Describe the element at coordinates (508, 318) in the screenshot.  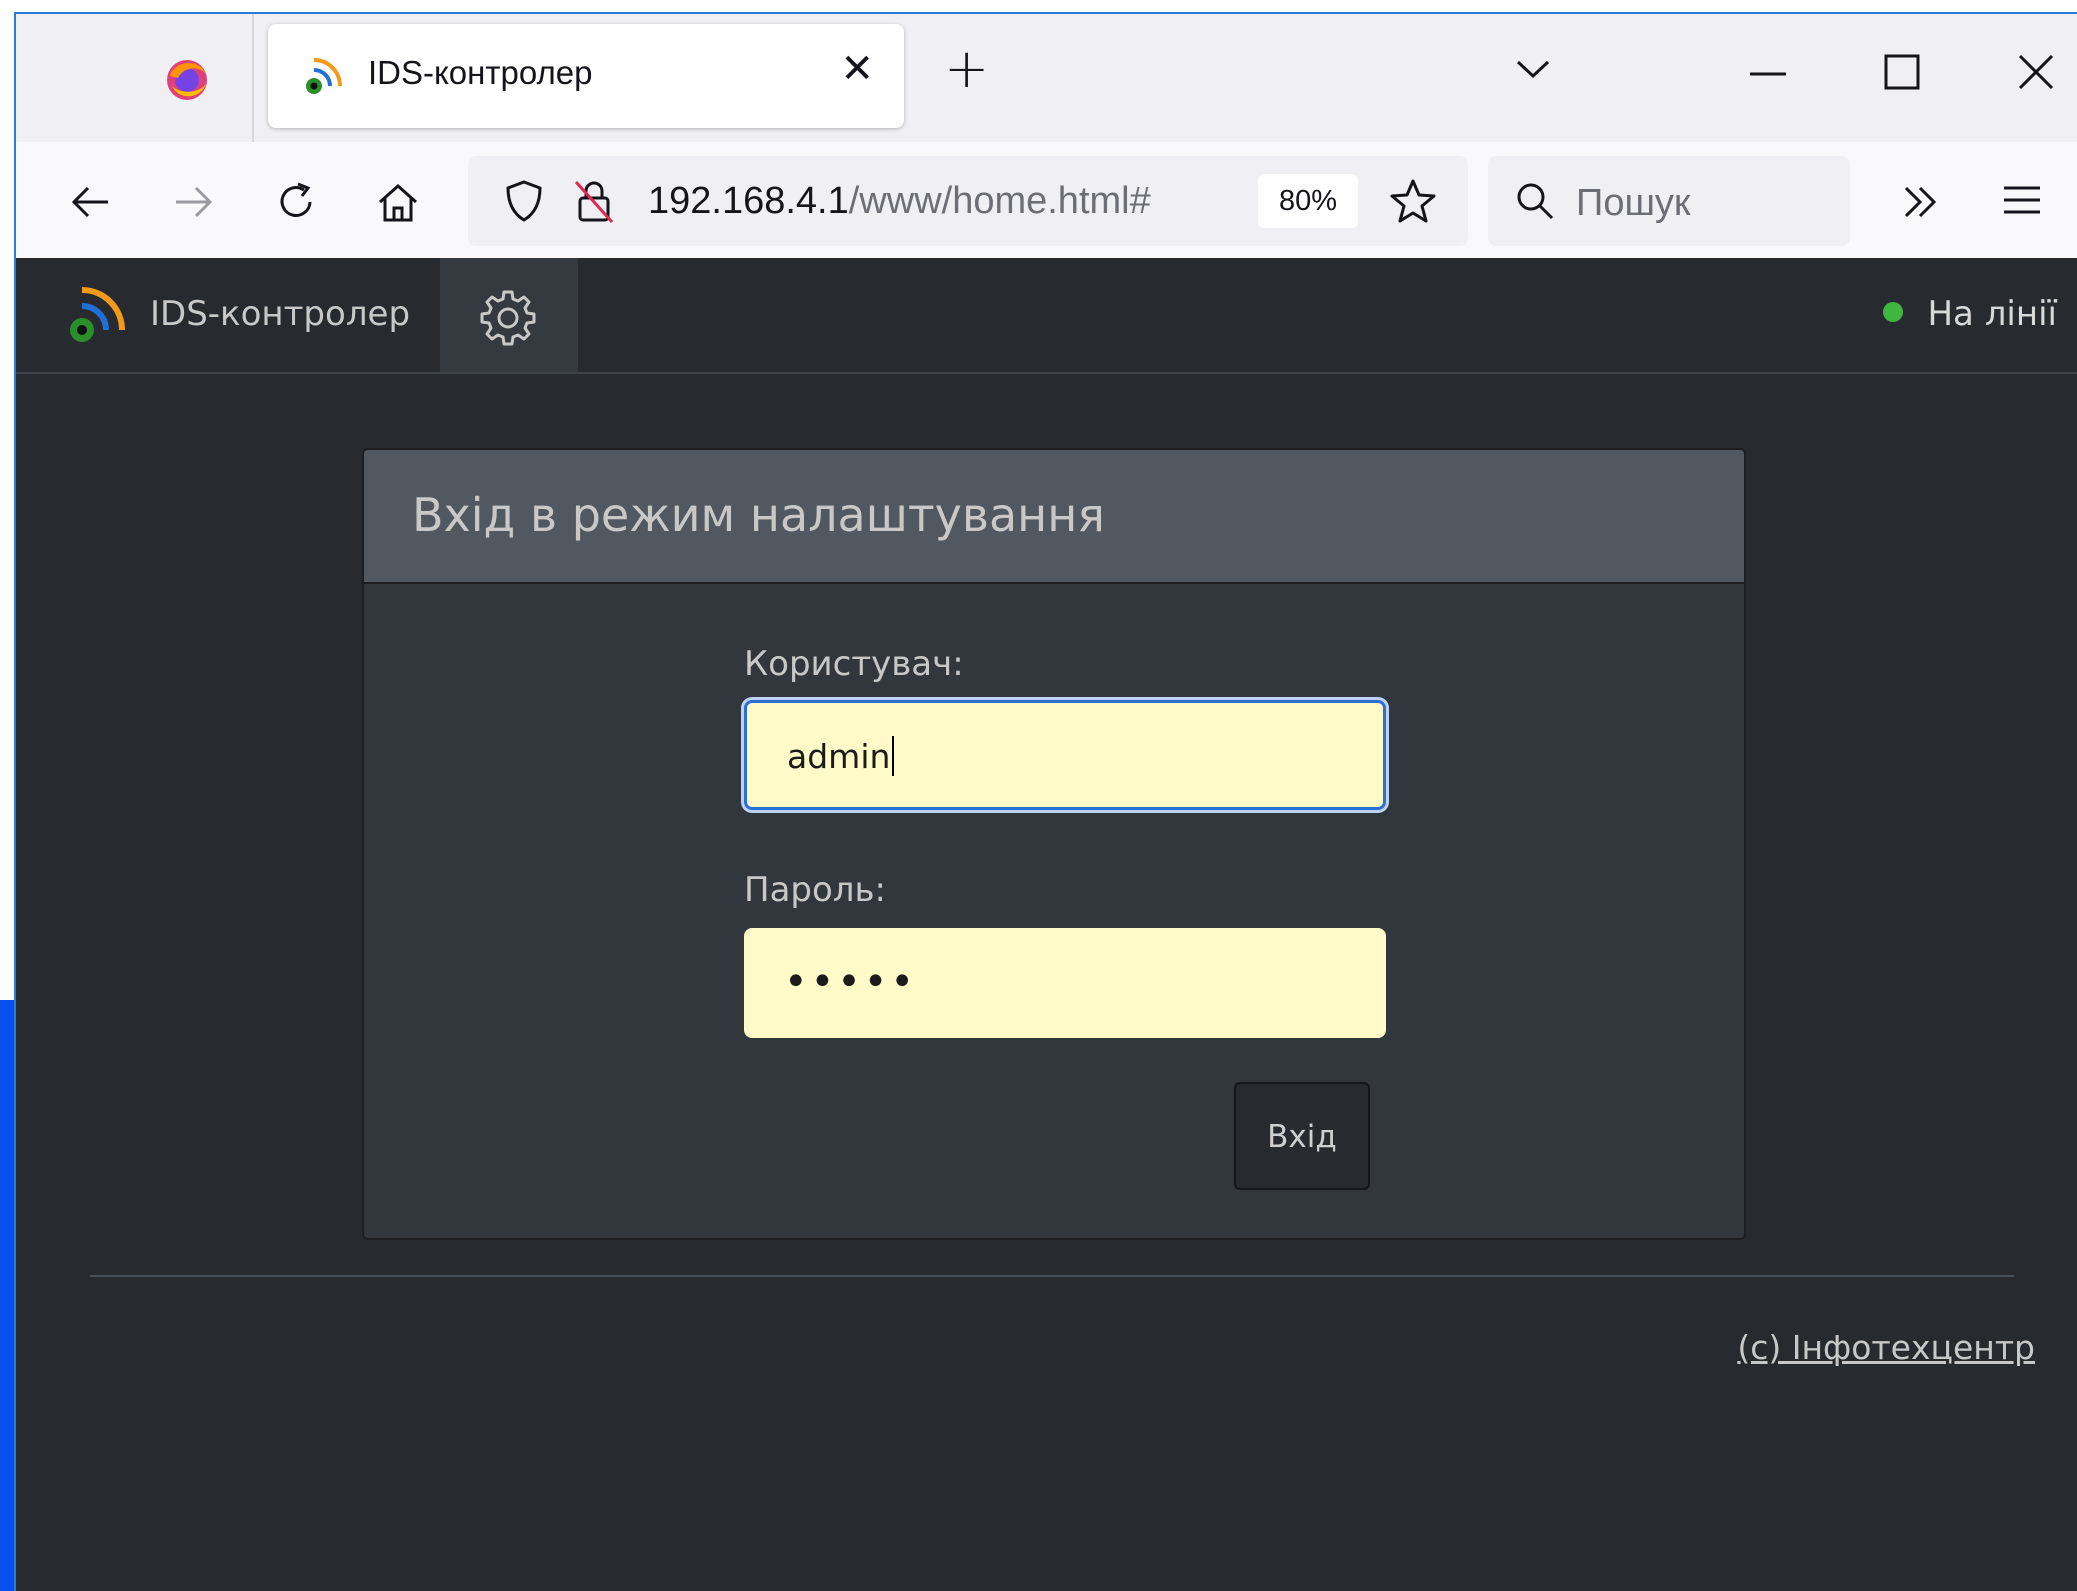
I see `gear-icon` at that location.